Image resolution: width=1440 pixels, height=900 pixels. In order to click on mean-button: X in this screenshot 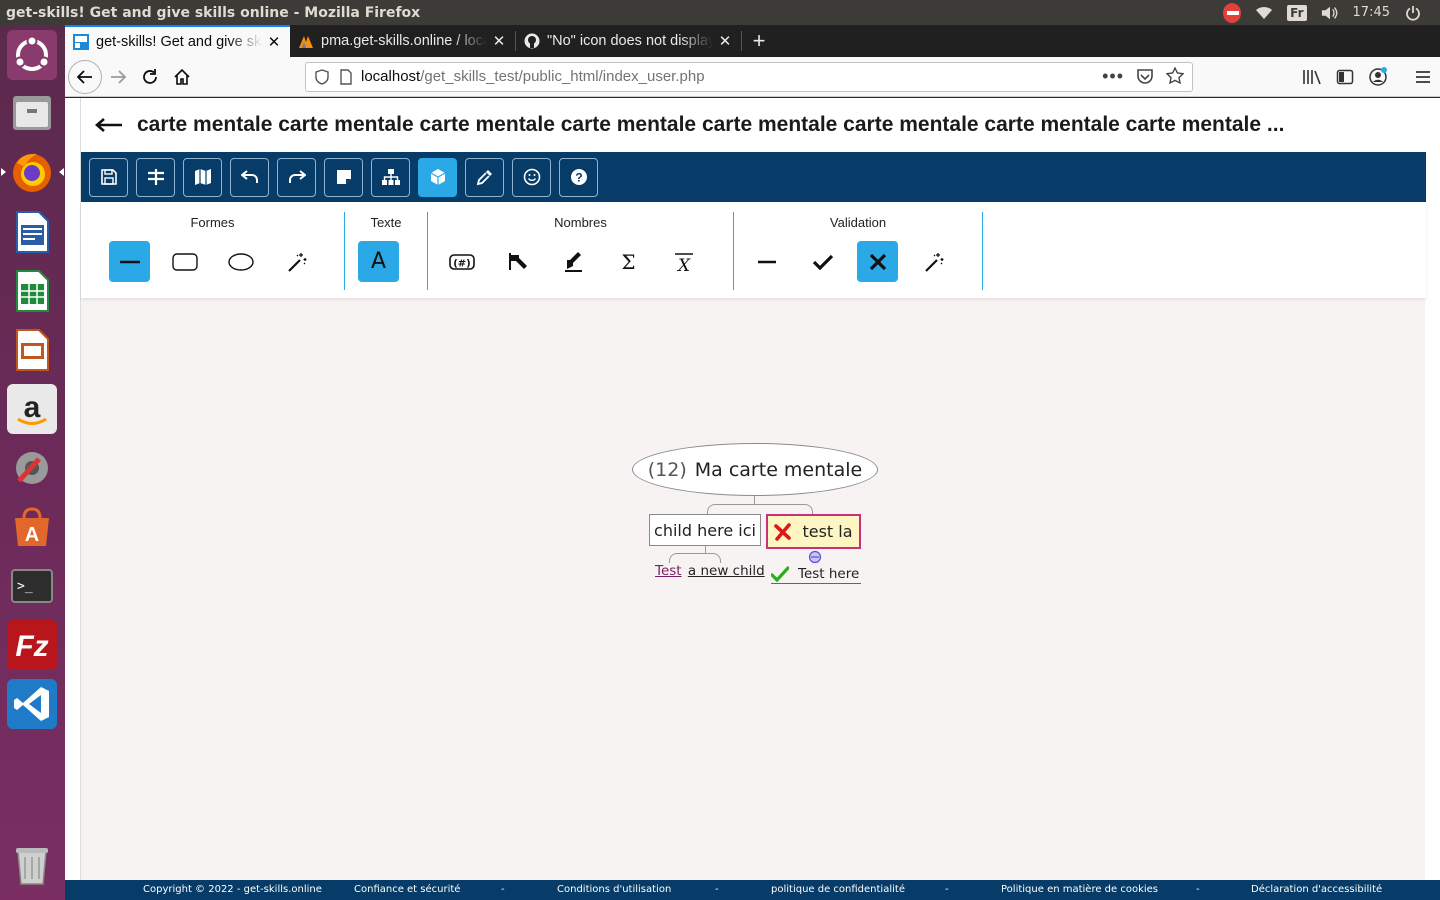, I will do `click(683, 261)`.